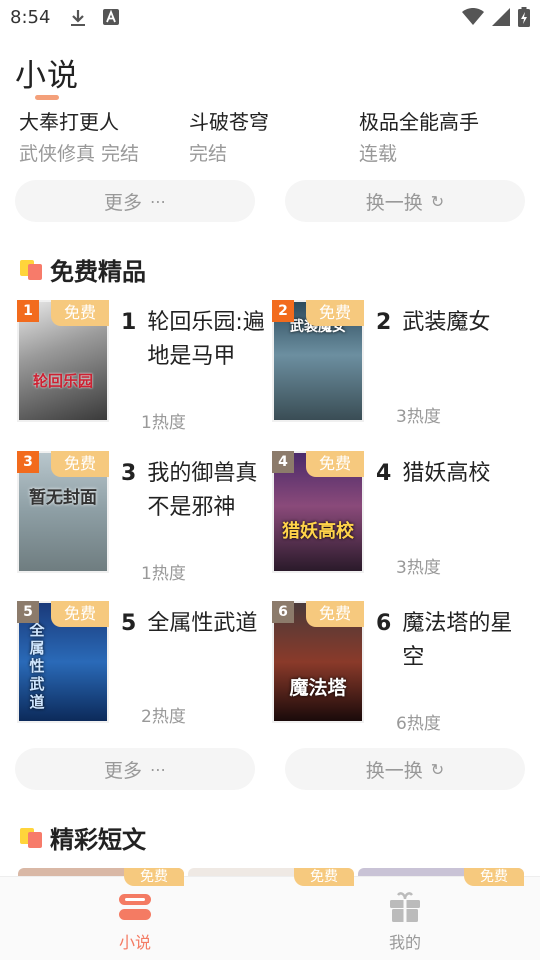  Describe the element at coordinates (62, 381) in the screenshot. I see `cover-title: 轮回乐园` at that location.